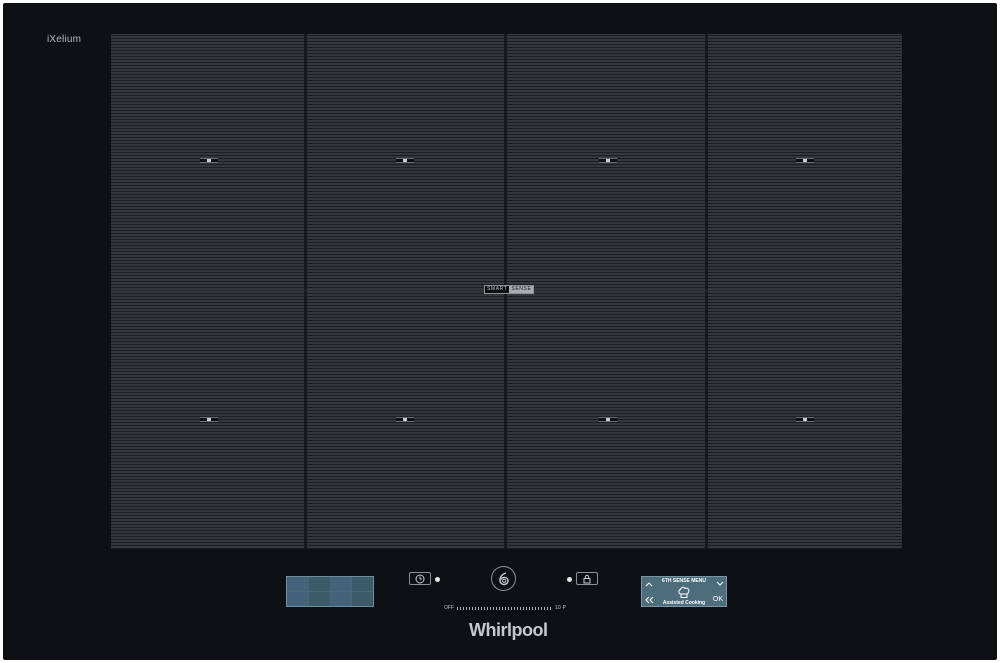  I want to click on zone-selector-panel, so click(330, 591).